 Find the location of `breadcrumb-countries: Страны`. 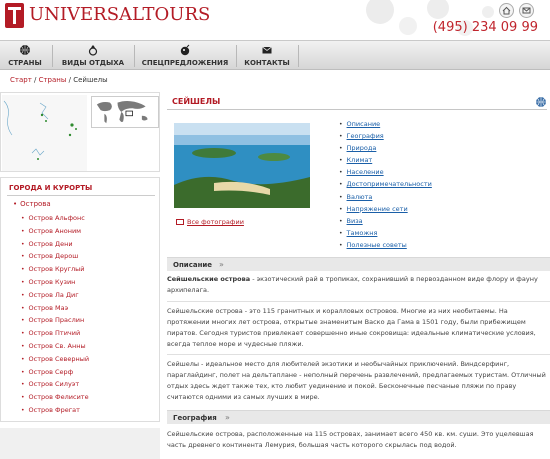

breadcrumb-countries: Страны is located at coordinates (53, 80).